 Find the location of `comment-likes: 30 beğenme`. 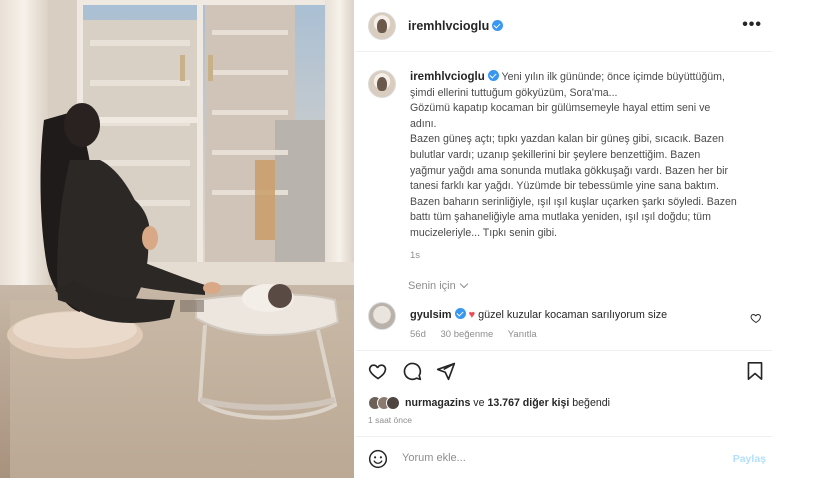

comment-likes: 30 beğenme is located at coordinates (467, 334).